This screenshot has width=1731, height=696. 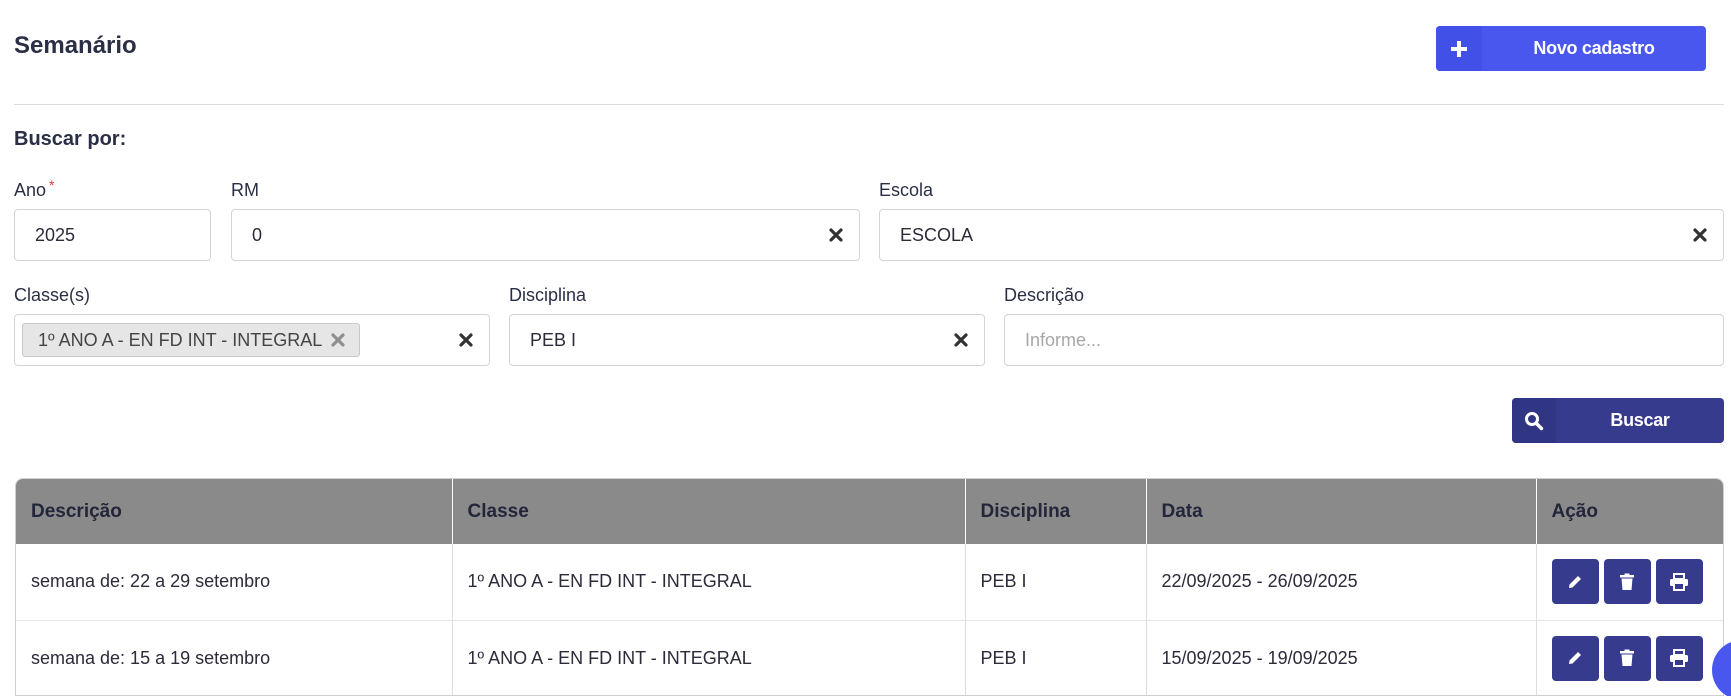 I want to click on ano-label-text: Ano, so click(x=30, y=190).